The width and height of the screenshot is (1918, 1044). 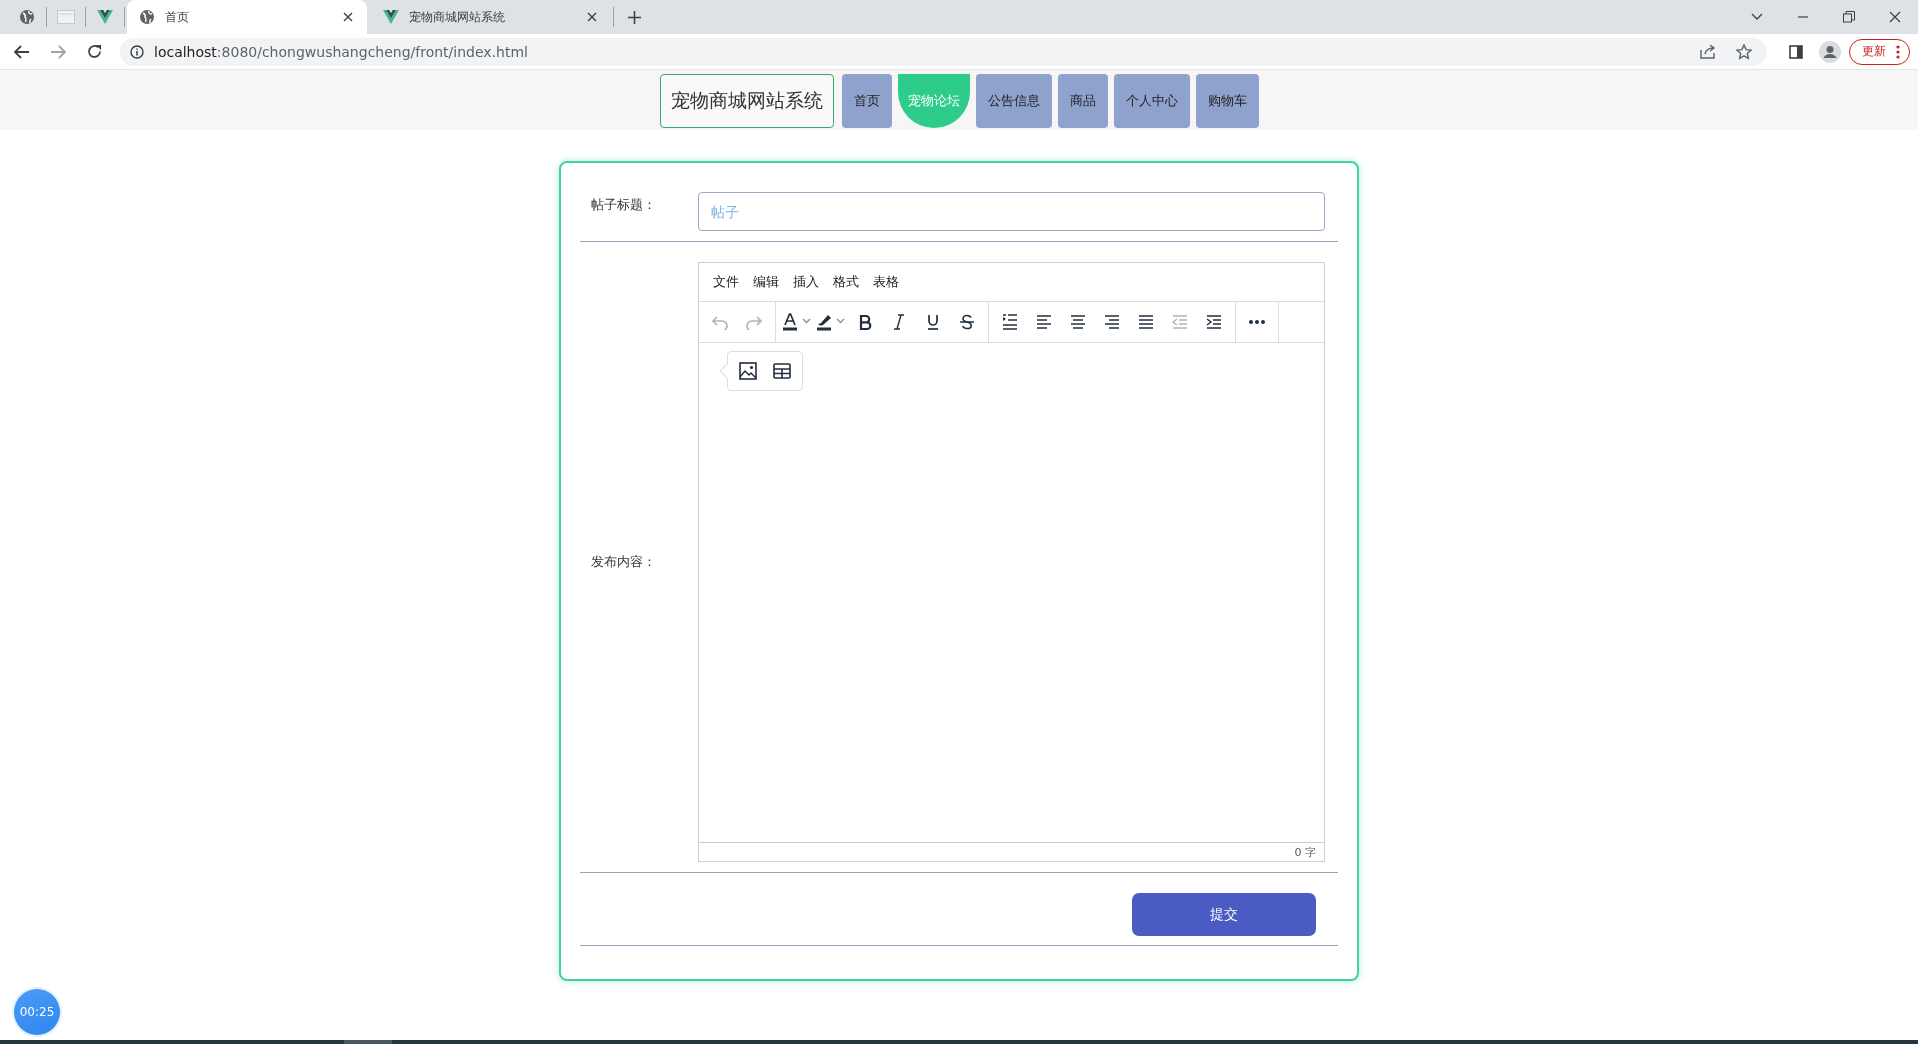 I want to click on menu-item: 表格, so click(x=886, y=282).